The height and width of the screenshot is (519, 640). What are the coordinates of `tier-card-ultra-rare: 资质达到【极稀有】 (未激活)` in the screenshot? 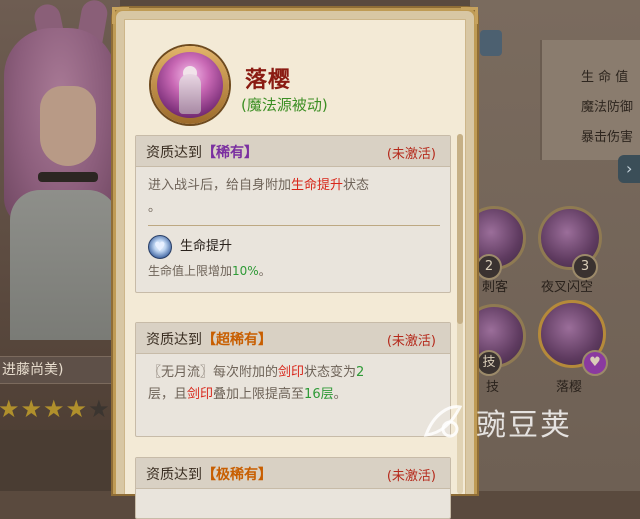 It's located at (293, 488).